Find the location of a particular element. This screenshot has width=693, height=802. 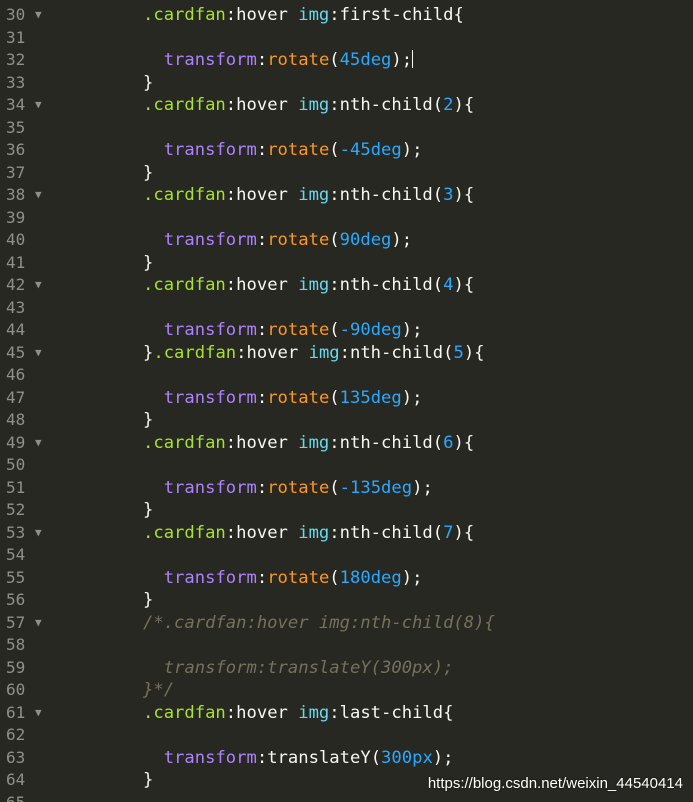

code-line: 61 ▼ .cardfan:hover img:last-child{ is located at coordinates (346, 713).